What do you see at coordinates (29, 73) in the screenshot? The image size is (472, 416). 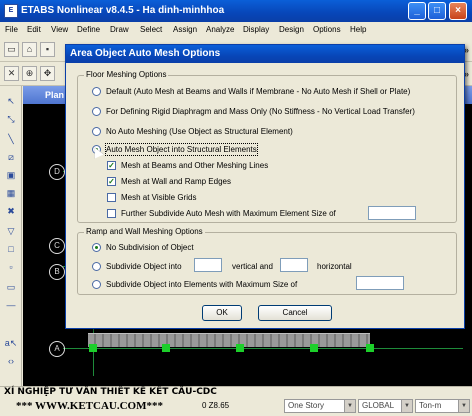 I see `rotate-icon: ⊕` at bounding box center [29, 73].